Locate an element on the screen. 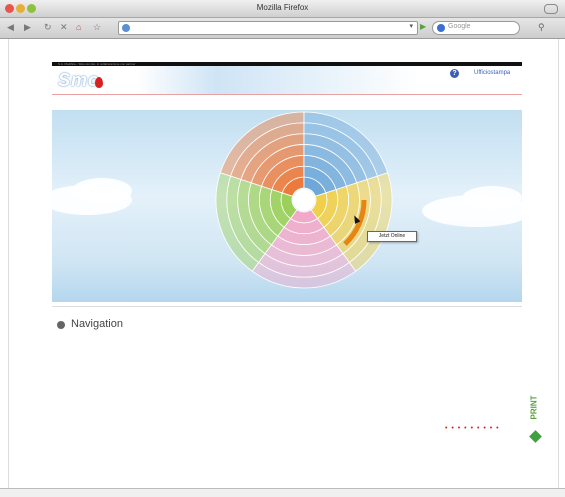 The image size is (565, 497). globe-icon is located at coordinates (126, 28).